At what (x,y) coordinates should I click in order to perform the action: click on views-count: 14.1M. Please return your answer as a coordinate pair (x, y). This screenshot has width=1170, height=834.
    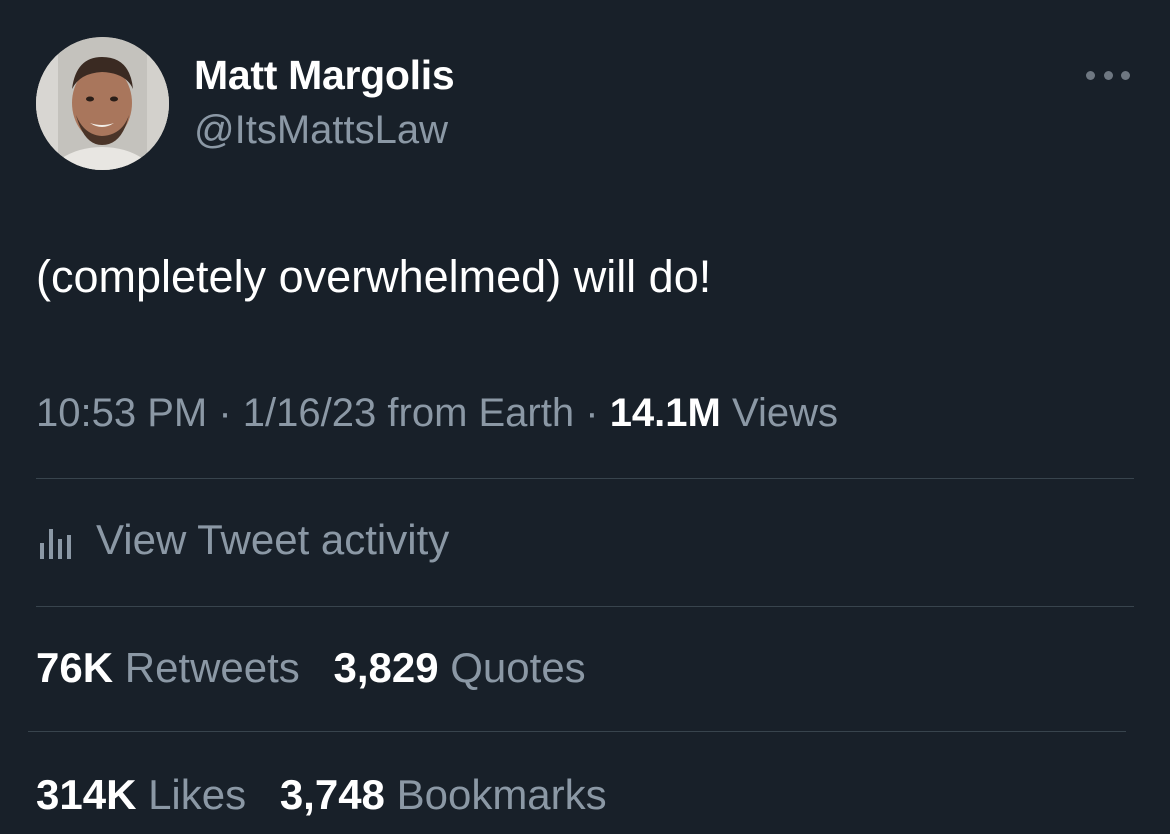
    Looking at the image, I should click on (665, 413).